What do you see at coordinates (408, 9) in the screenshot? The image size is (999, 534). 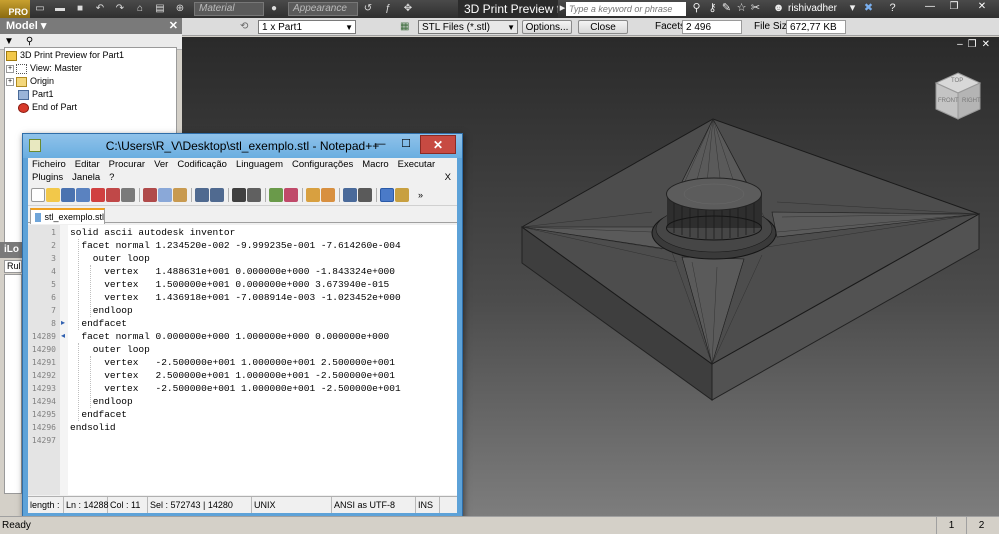 I see `move-icon: ✥` at bounding box center [408, 9].